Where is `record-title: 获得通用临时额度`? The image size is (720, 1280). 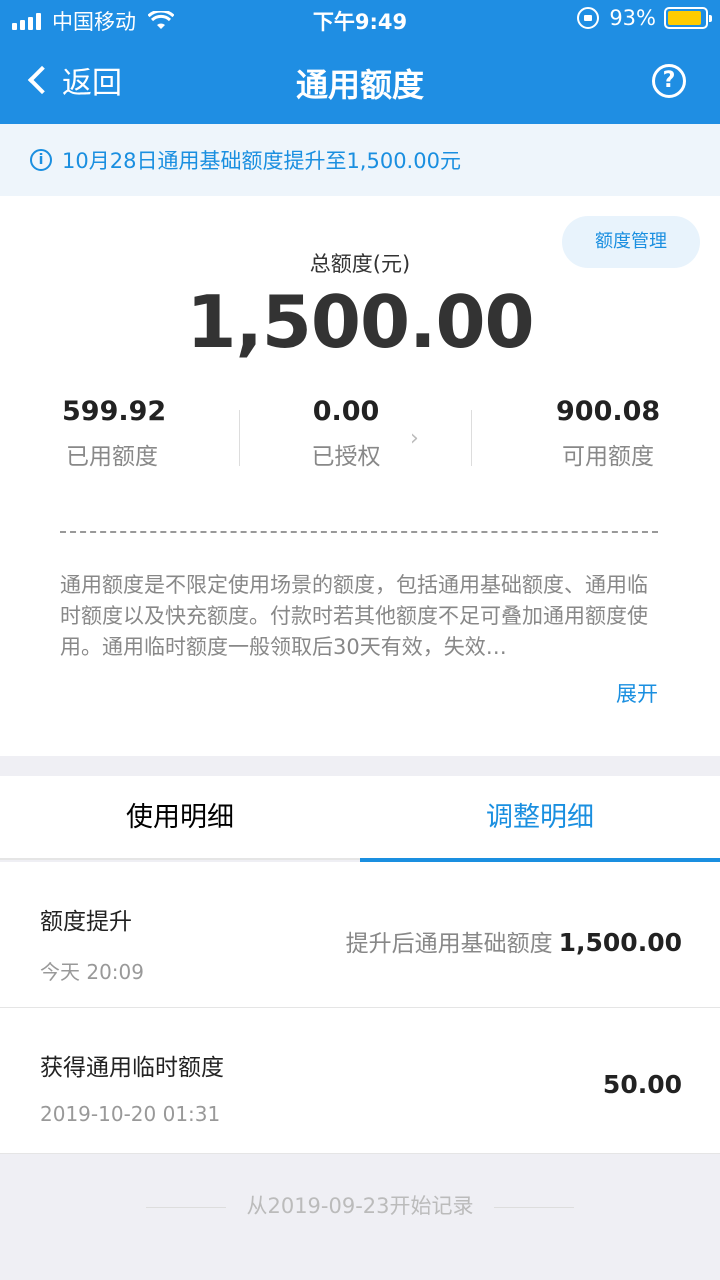 record-title: 获得通用临时额度 is located at coordinates (132, 1068).